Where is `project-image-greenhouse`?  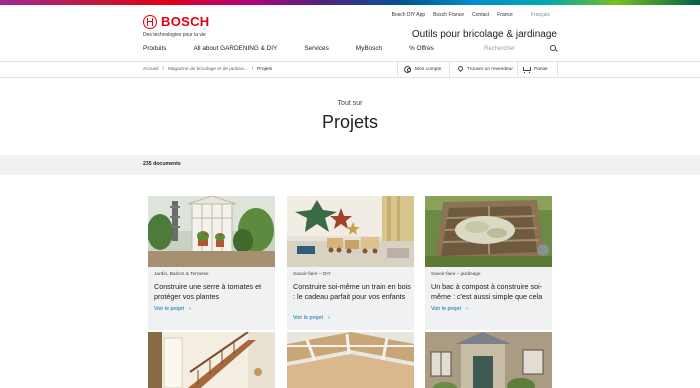
project-image-greenhouse is located at coordinates (211, 231).